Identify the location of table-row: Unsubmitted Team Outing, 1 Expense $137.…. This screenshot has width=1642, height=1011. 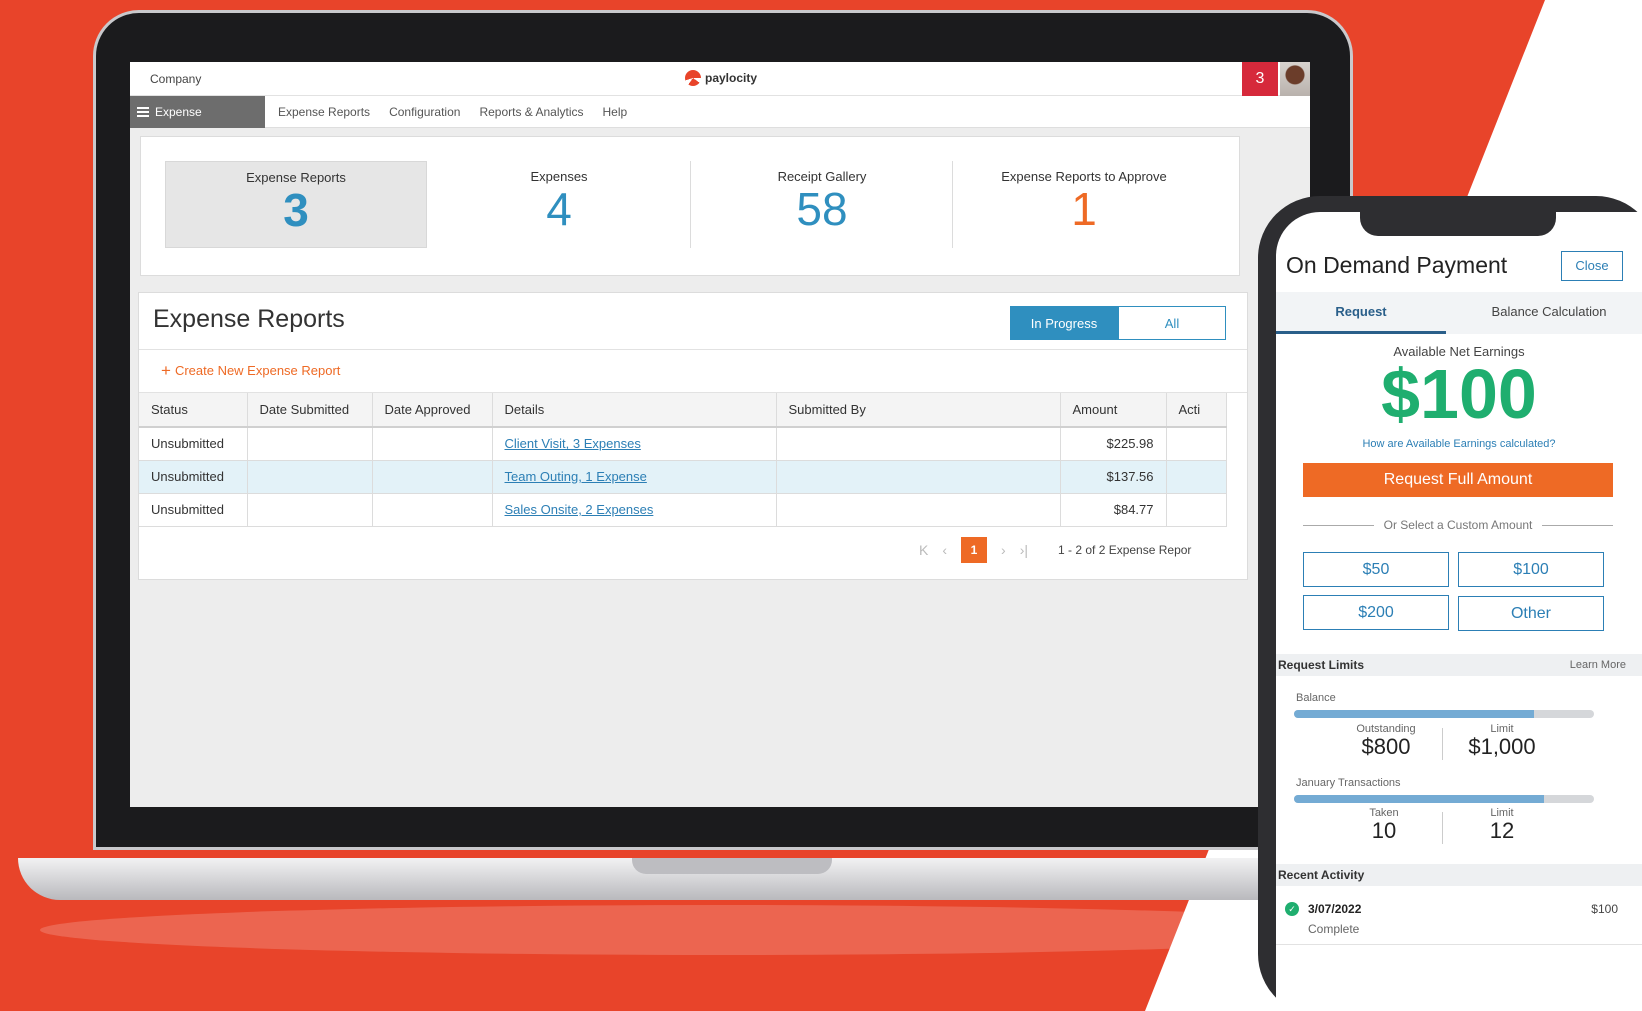
(683, 477).